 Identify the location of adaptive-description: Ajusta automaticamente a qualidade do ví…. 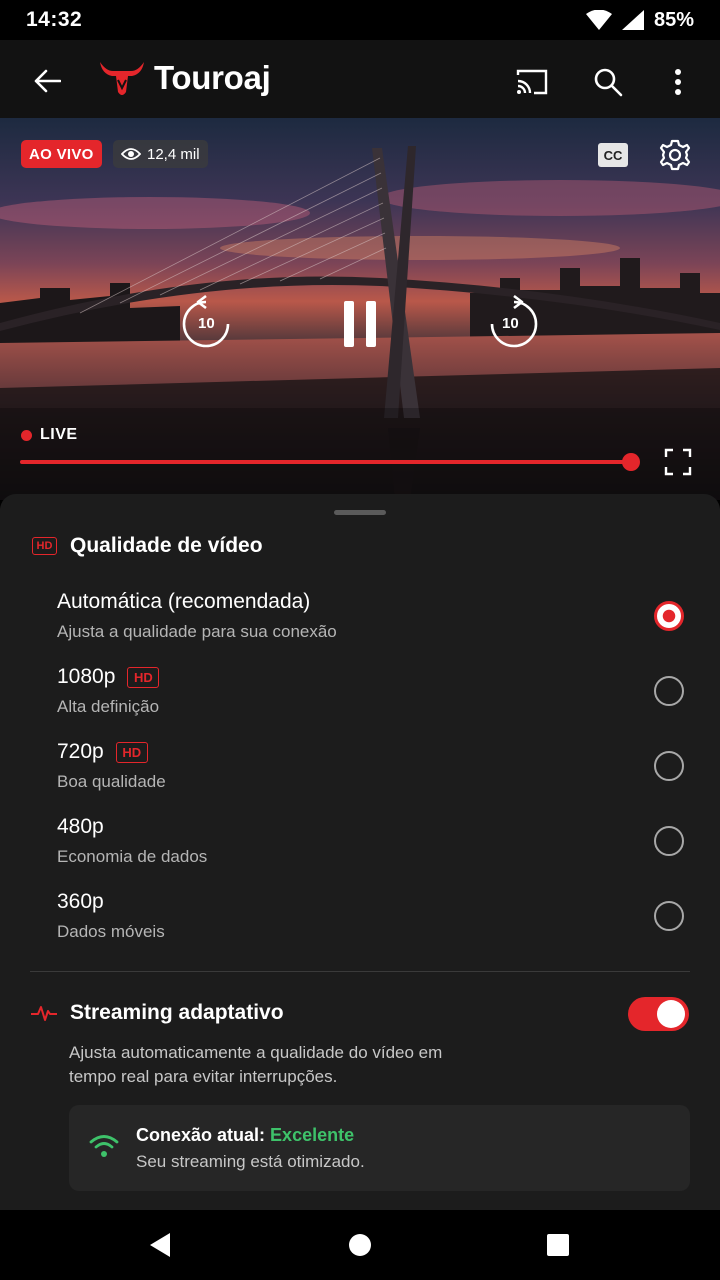
(256, 1064).